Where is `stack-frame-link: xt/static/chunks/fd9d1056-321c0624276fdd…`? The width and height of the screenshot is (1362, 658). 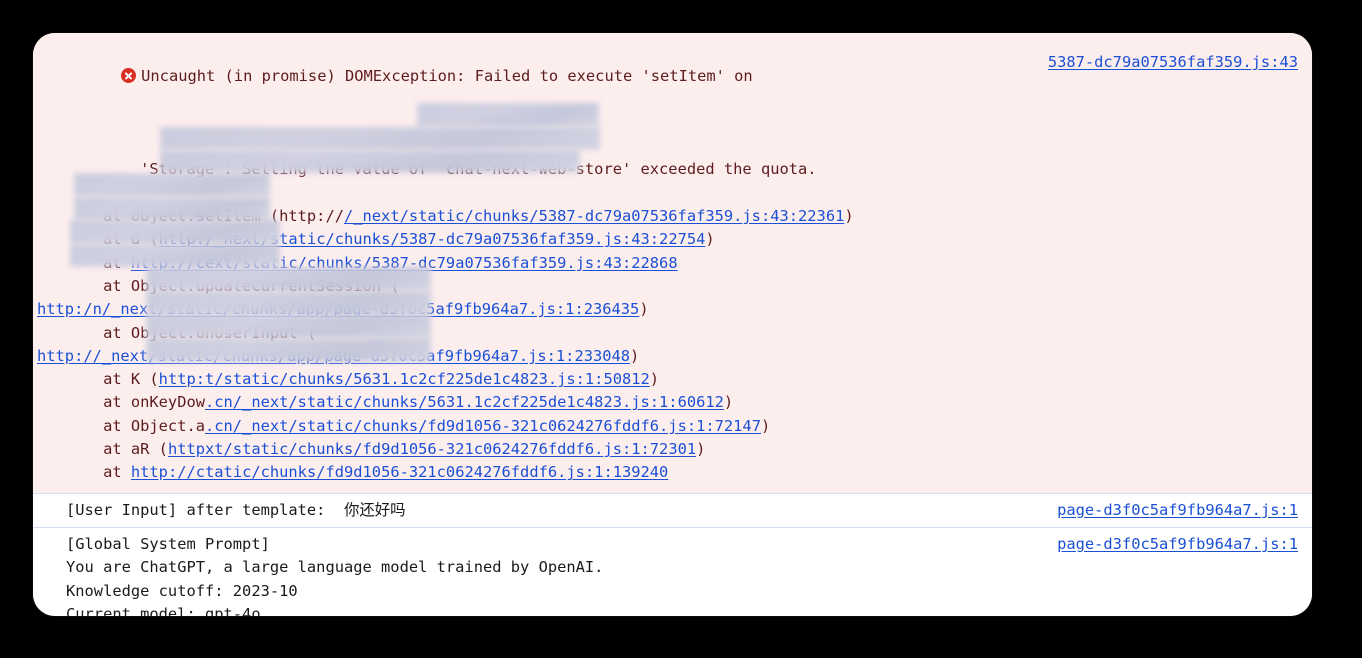 stack-frame-link: xt/static/chunks/fd9d1056-321c0624276fdd… is located at coordinates (450, 449).